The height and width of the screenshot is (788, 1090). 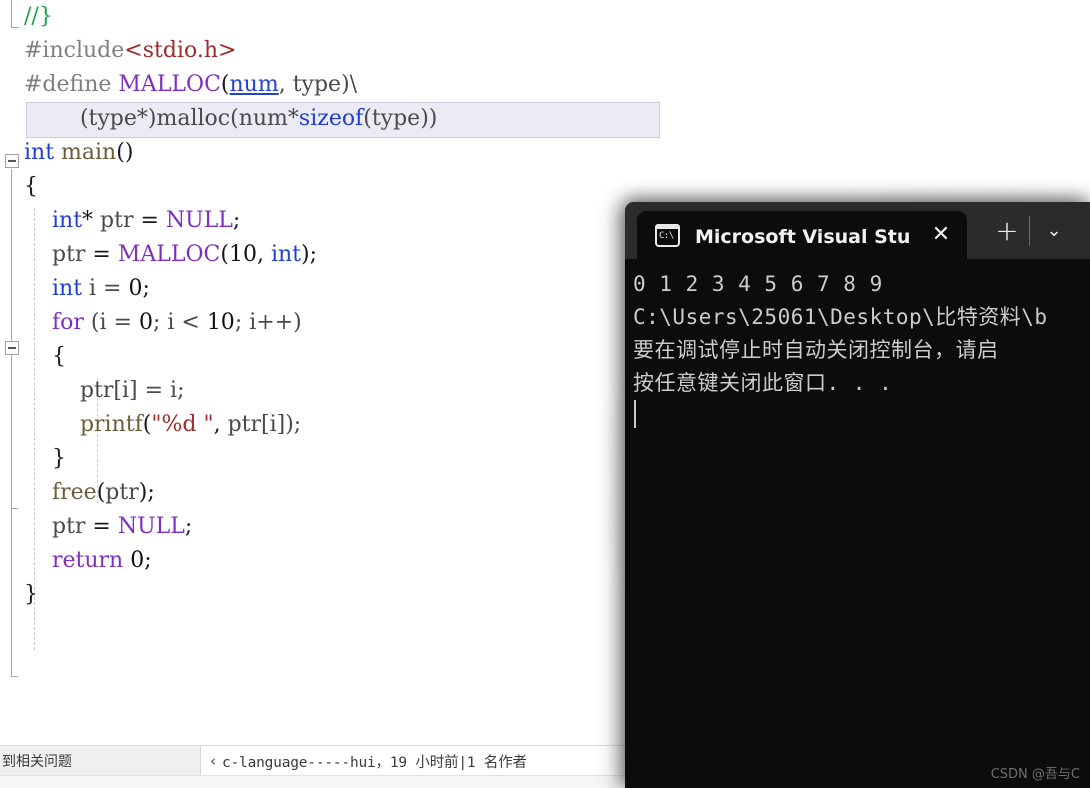 I want to click on code-line: printf("%d ", ptr[i]);, so click(x=342, y=425).